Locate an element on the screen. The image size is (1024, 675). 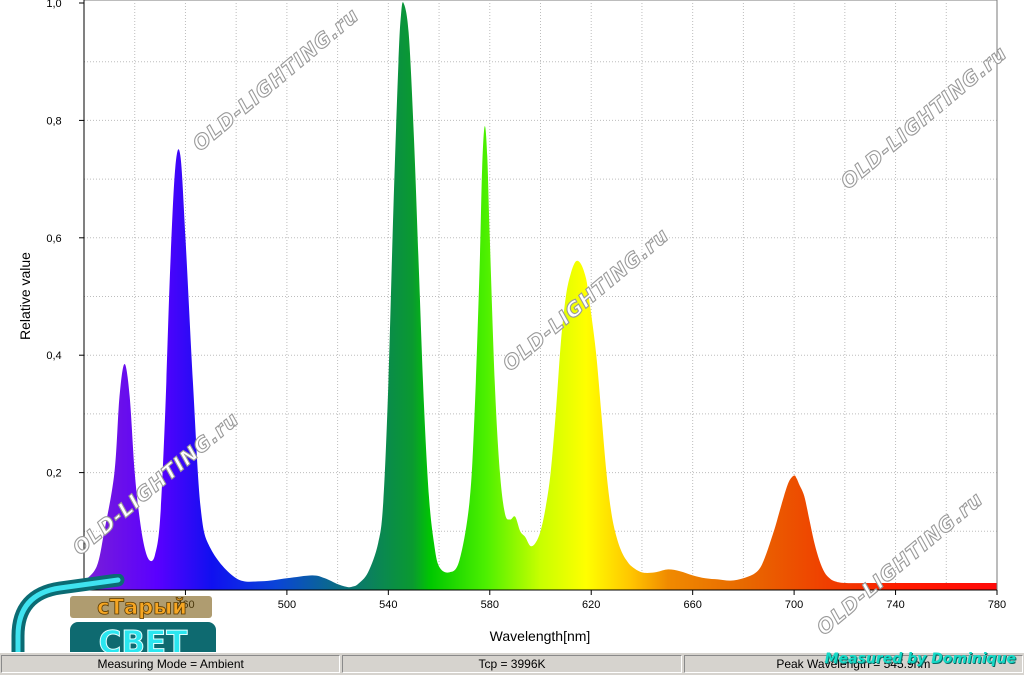
credit-text: Measured by Dominique is located at coordinates (920, 659).